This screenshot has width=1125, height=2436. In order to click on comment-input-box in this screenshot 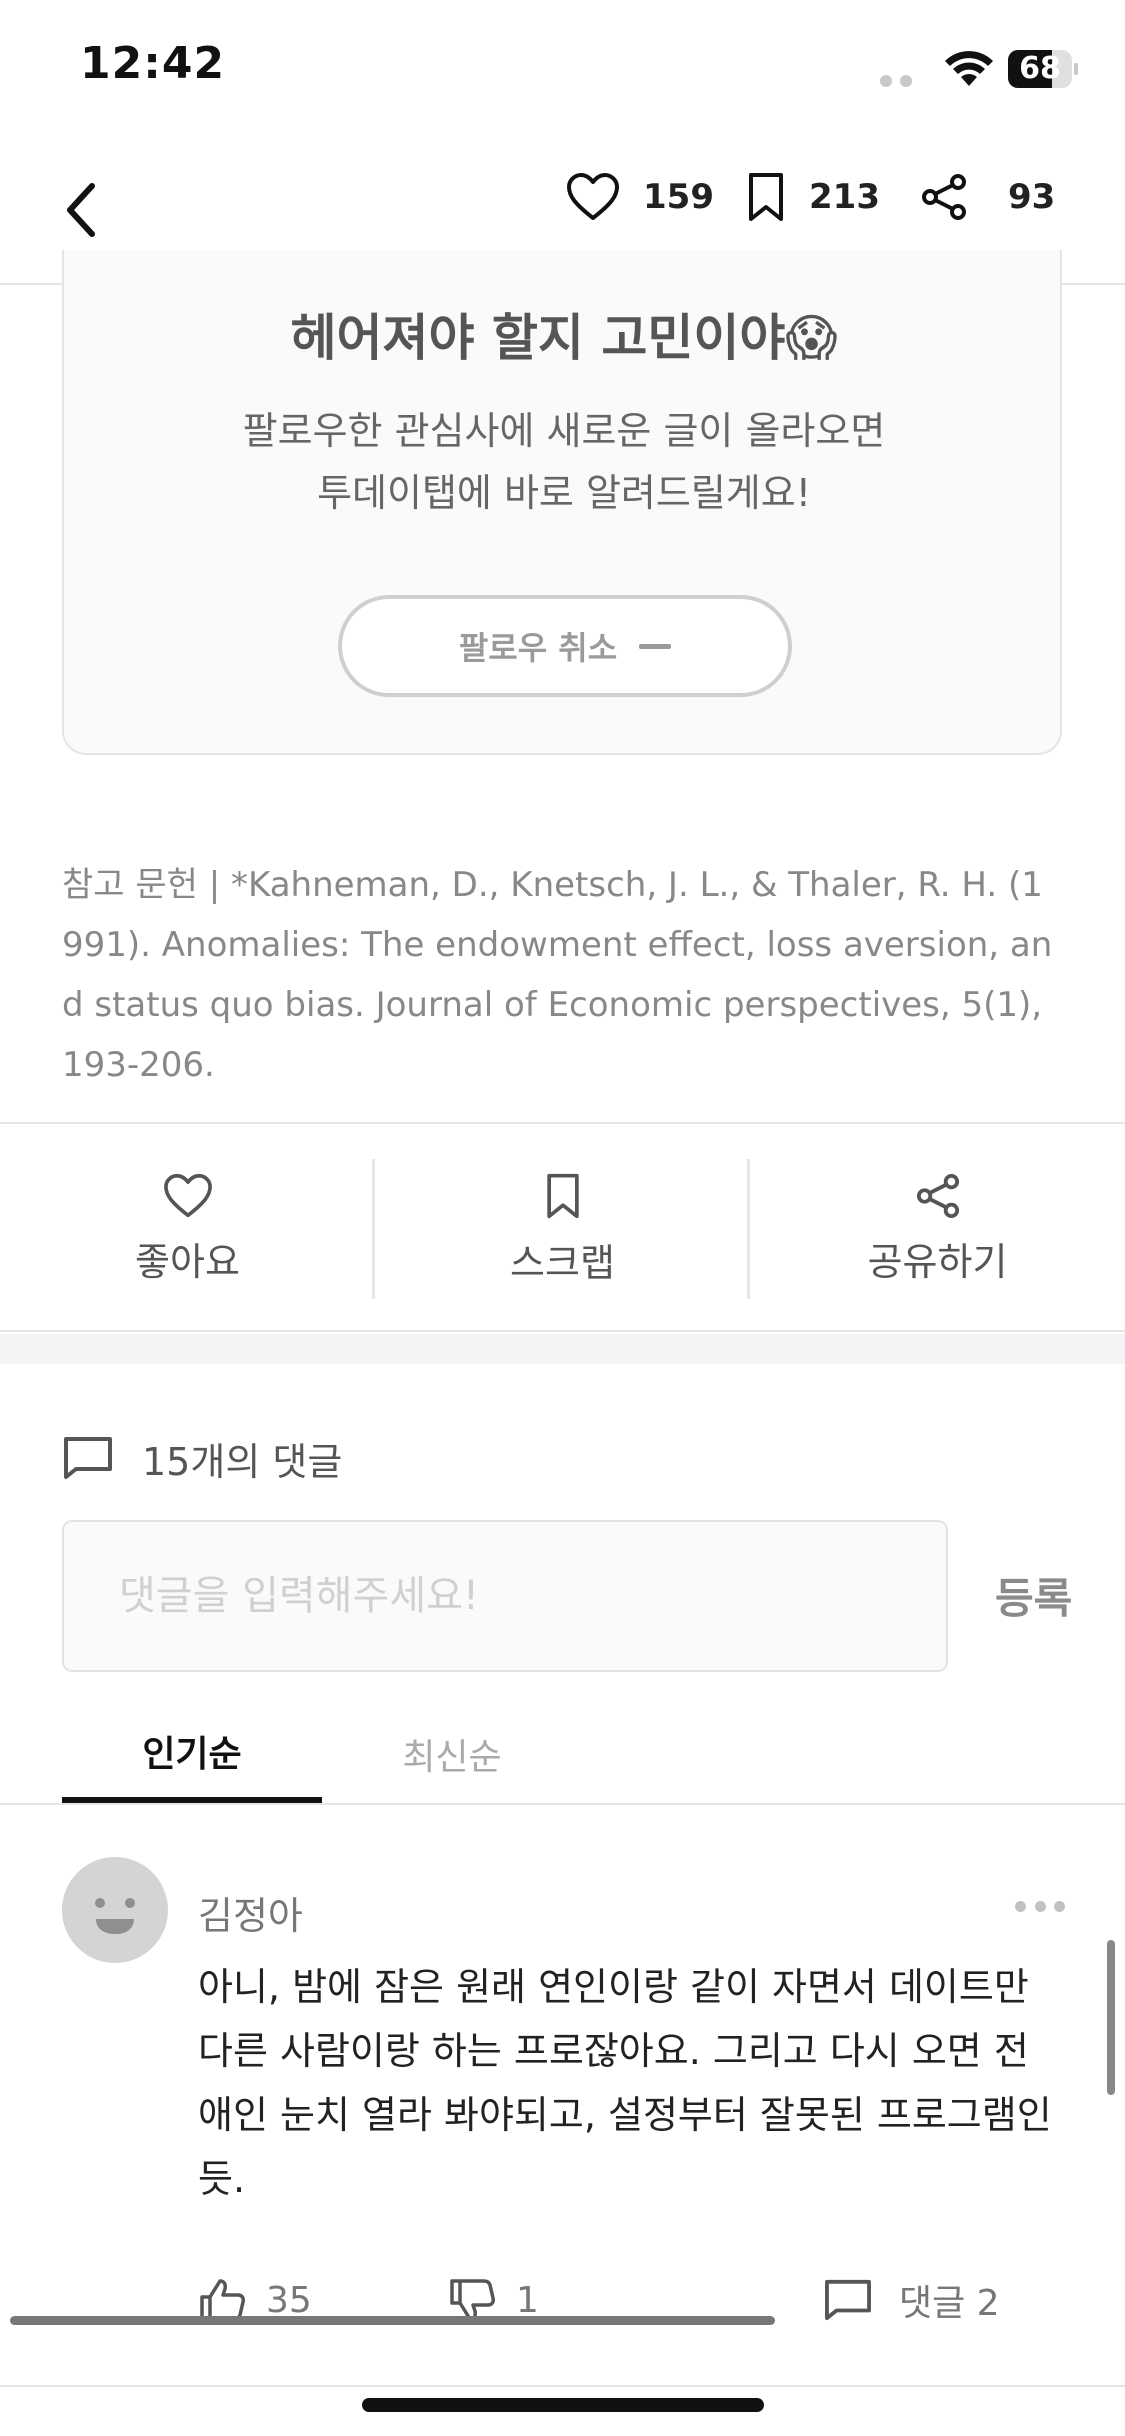, I will do `click(505, 1596)`.